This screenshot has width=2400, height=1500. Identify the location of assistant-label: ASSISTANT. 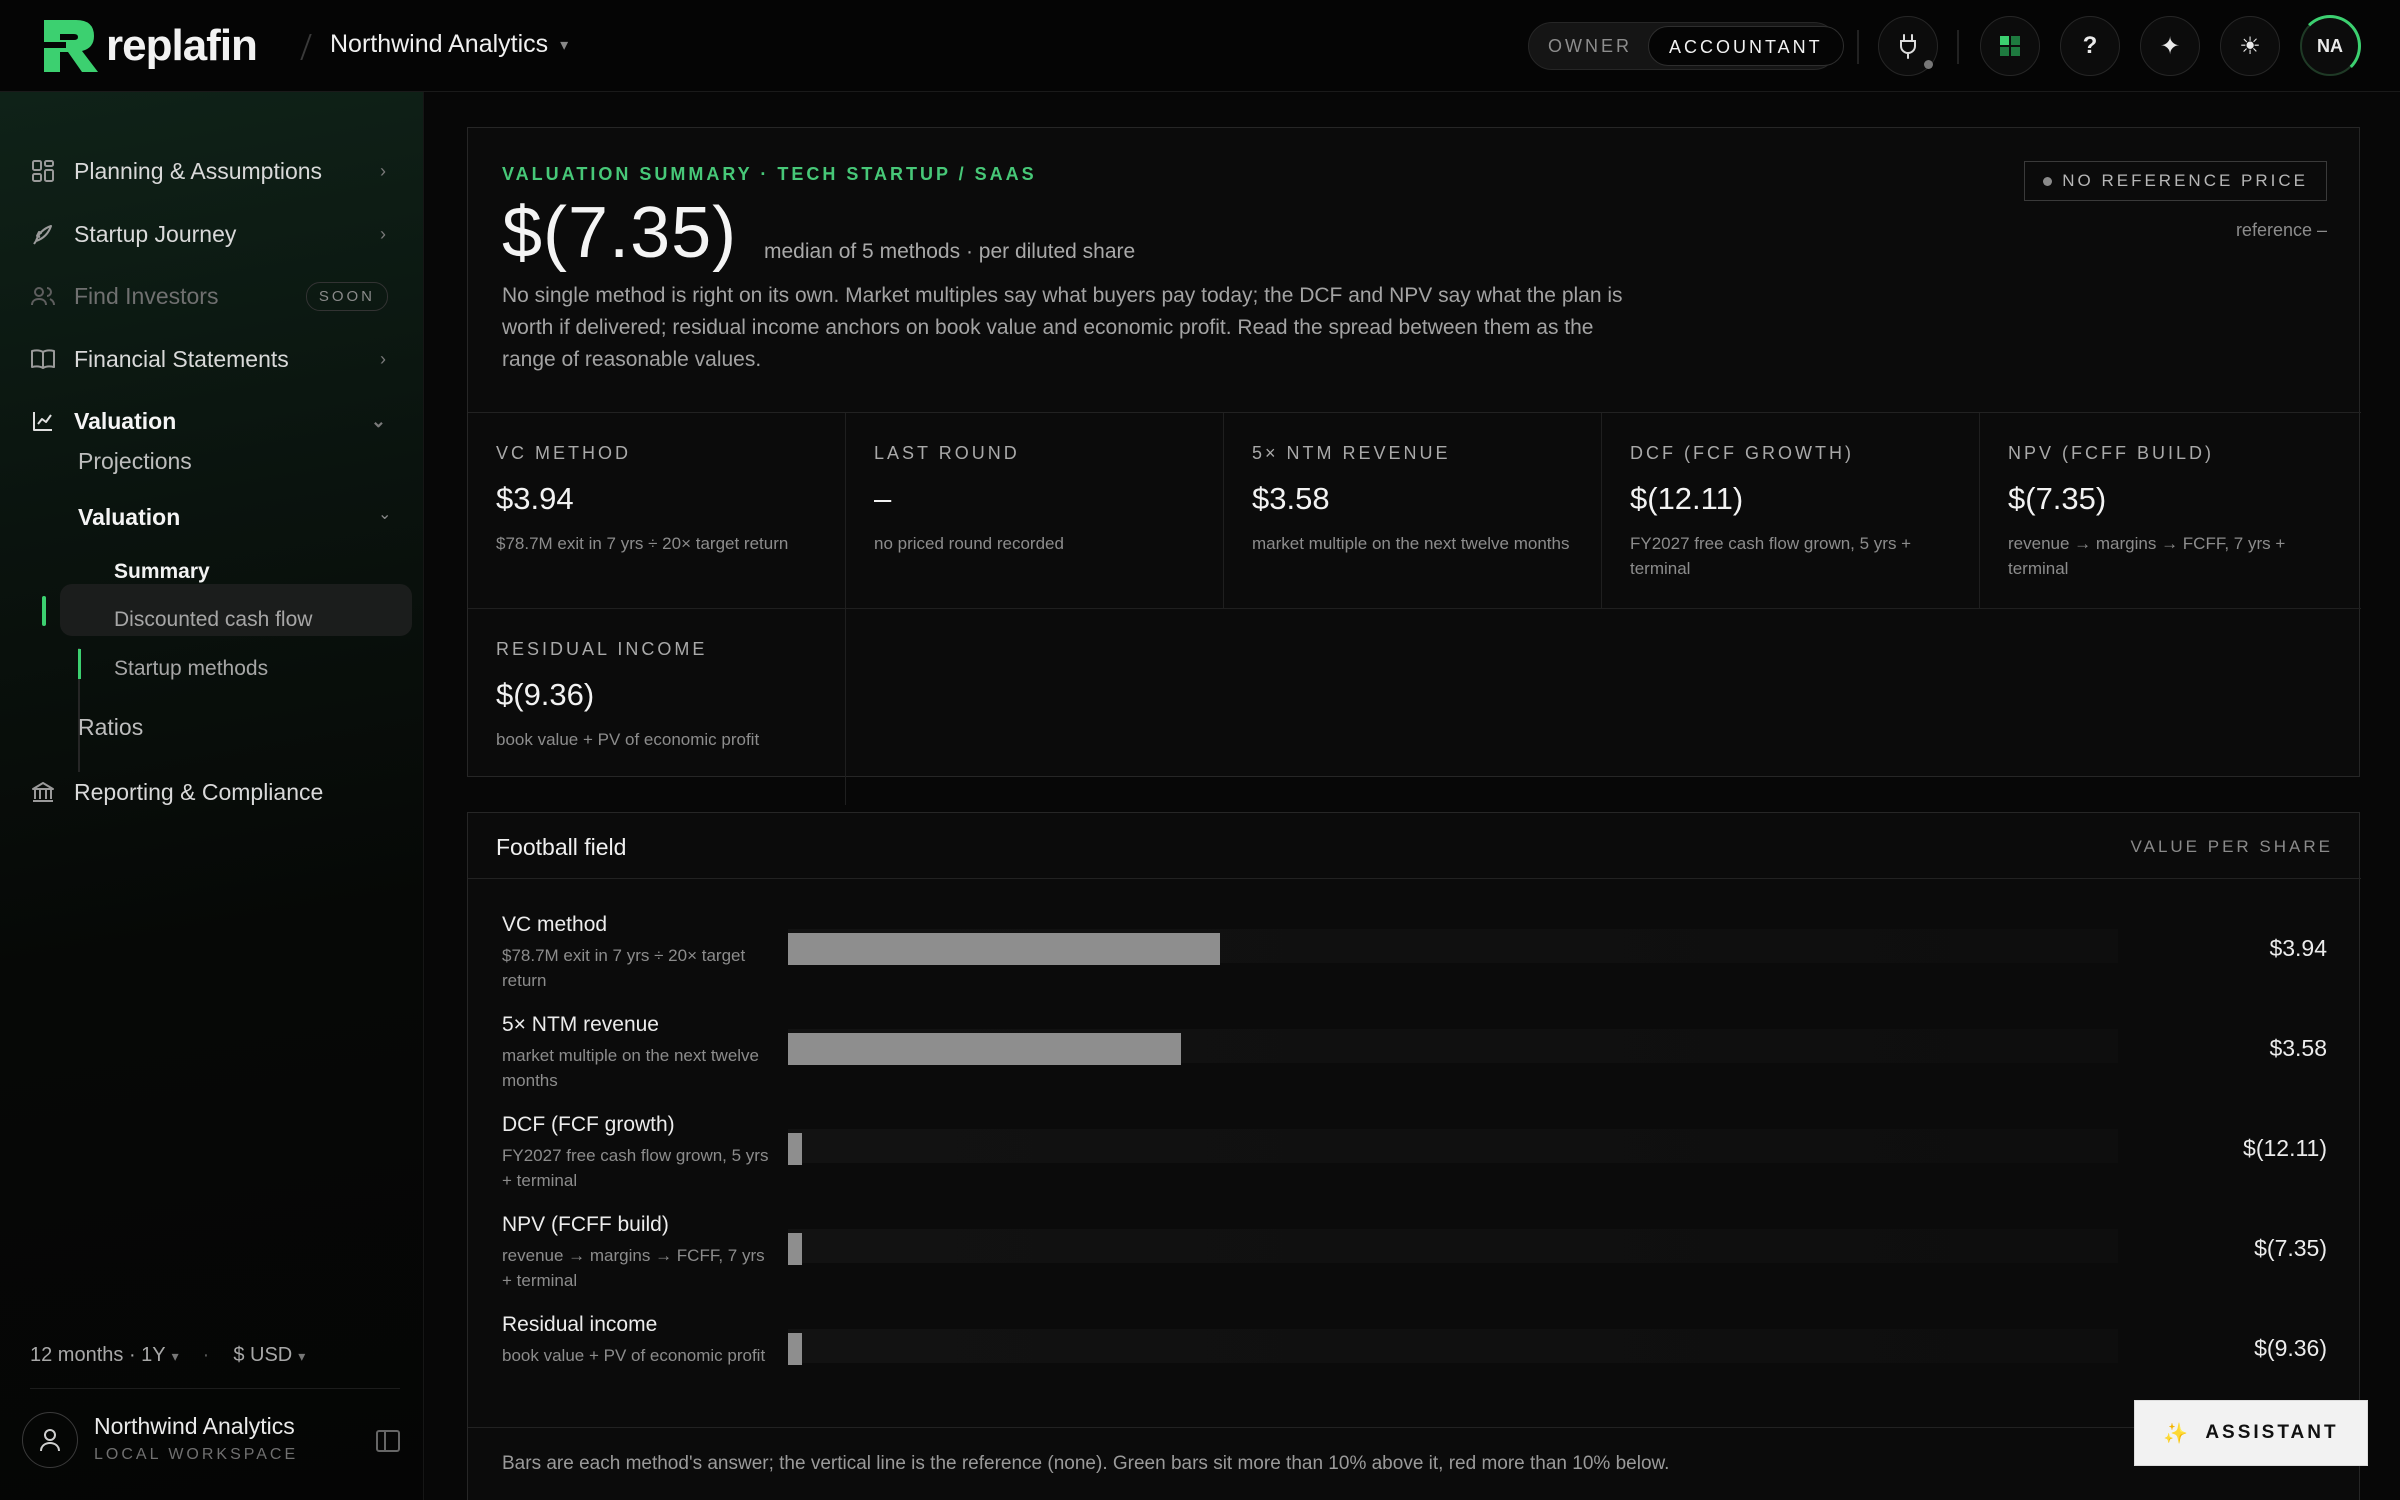
(2272, 1432).